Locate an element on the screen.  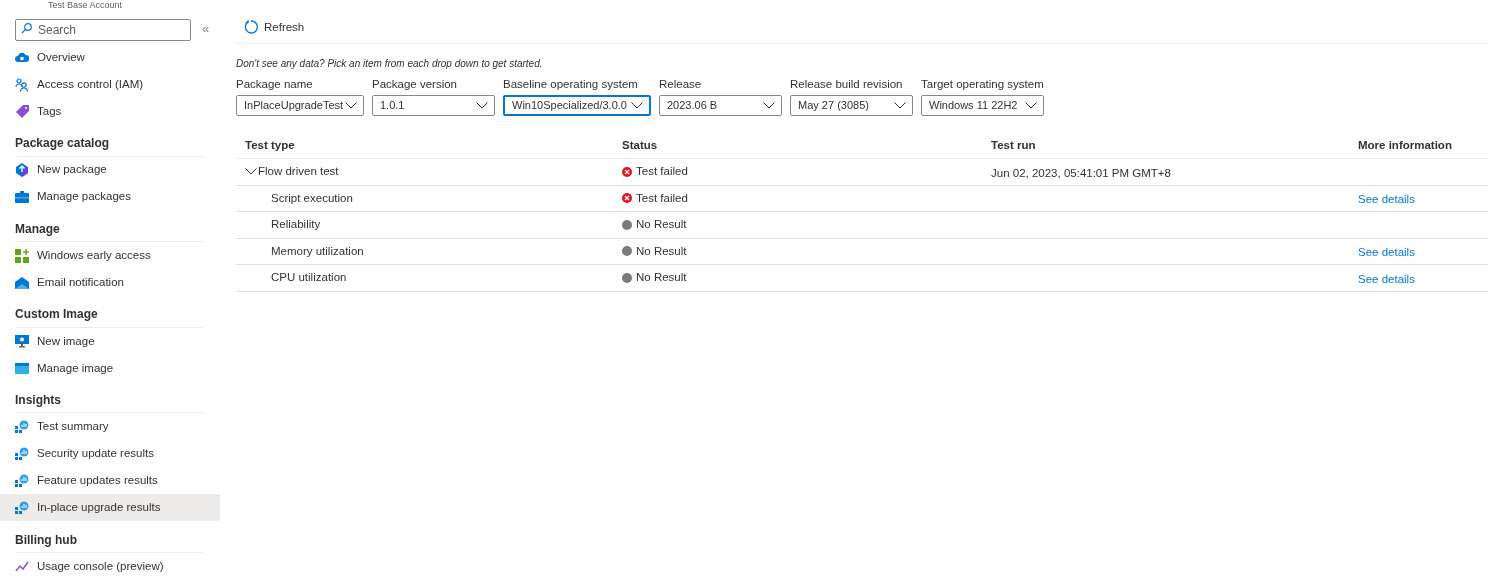
nav-item: Windows early access is located at coordinates (110, 256).